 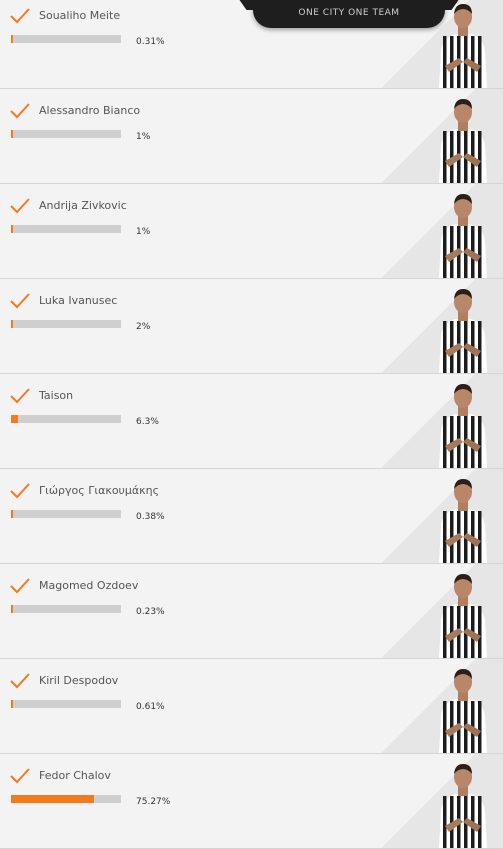 What do you see at coordinates (99, 490) in the screenshot?
I see `player-name: Γιώργος Γιακουμάκης` at bounding box center [99, 490].